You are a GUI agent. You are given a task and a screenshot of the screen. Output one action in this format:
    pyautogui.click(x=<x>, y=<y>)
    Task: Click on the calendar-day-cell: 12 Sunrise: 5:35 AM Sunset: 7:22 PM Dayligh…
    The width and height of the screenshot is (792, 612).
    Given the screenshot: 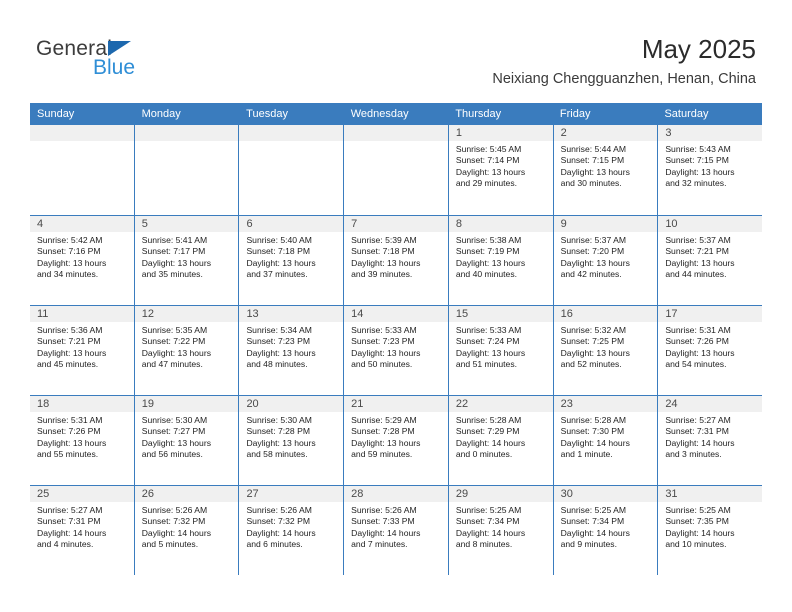 What is the action you would take?
    pyautogui.click(x=186, y=350)
    